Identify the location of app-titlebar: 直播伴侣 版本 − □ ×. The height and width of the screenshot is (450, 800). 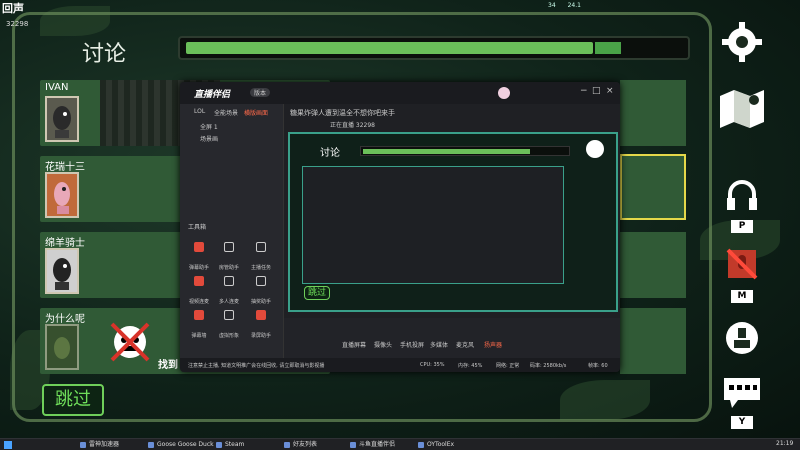
(400, 93).